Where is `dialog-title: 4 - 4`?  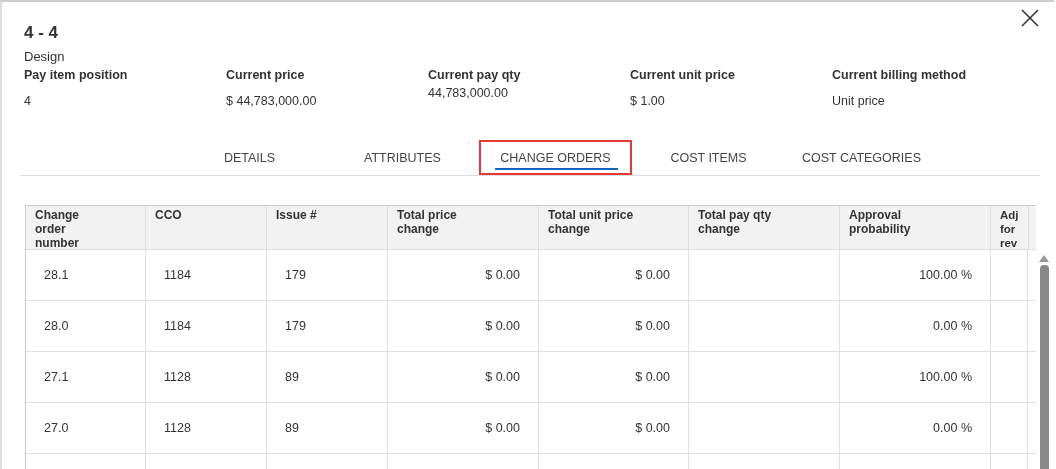 dialog-title: 4 - 4 is located at coordinates (42, 33).